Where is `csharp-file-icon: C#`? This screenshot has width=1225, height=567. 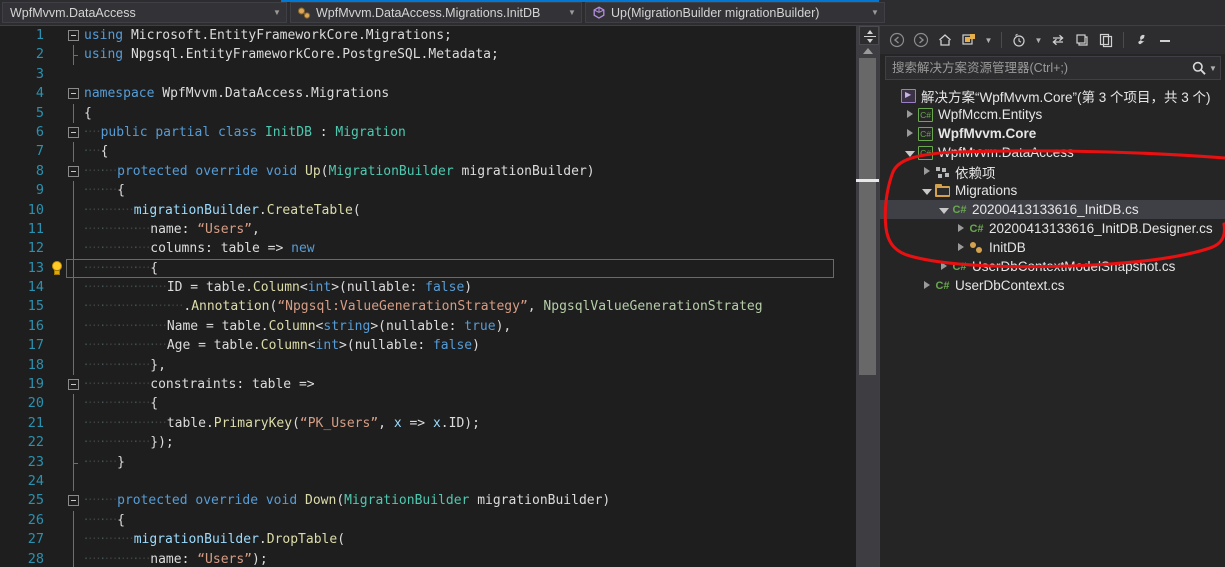
csharp-file-icon: C# is located at coordinates (959, 209).